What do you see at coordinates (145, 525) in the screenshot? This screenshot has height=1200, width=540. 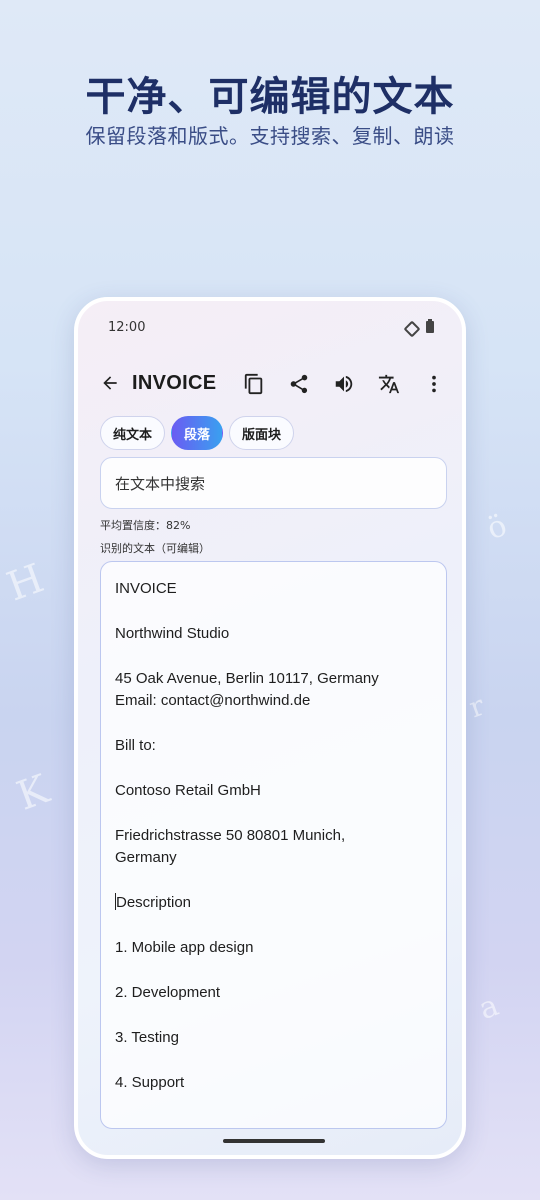 I see `confidence-label: 平均置信度：82%` at bounding box center [145, 525].